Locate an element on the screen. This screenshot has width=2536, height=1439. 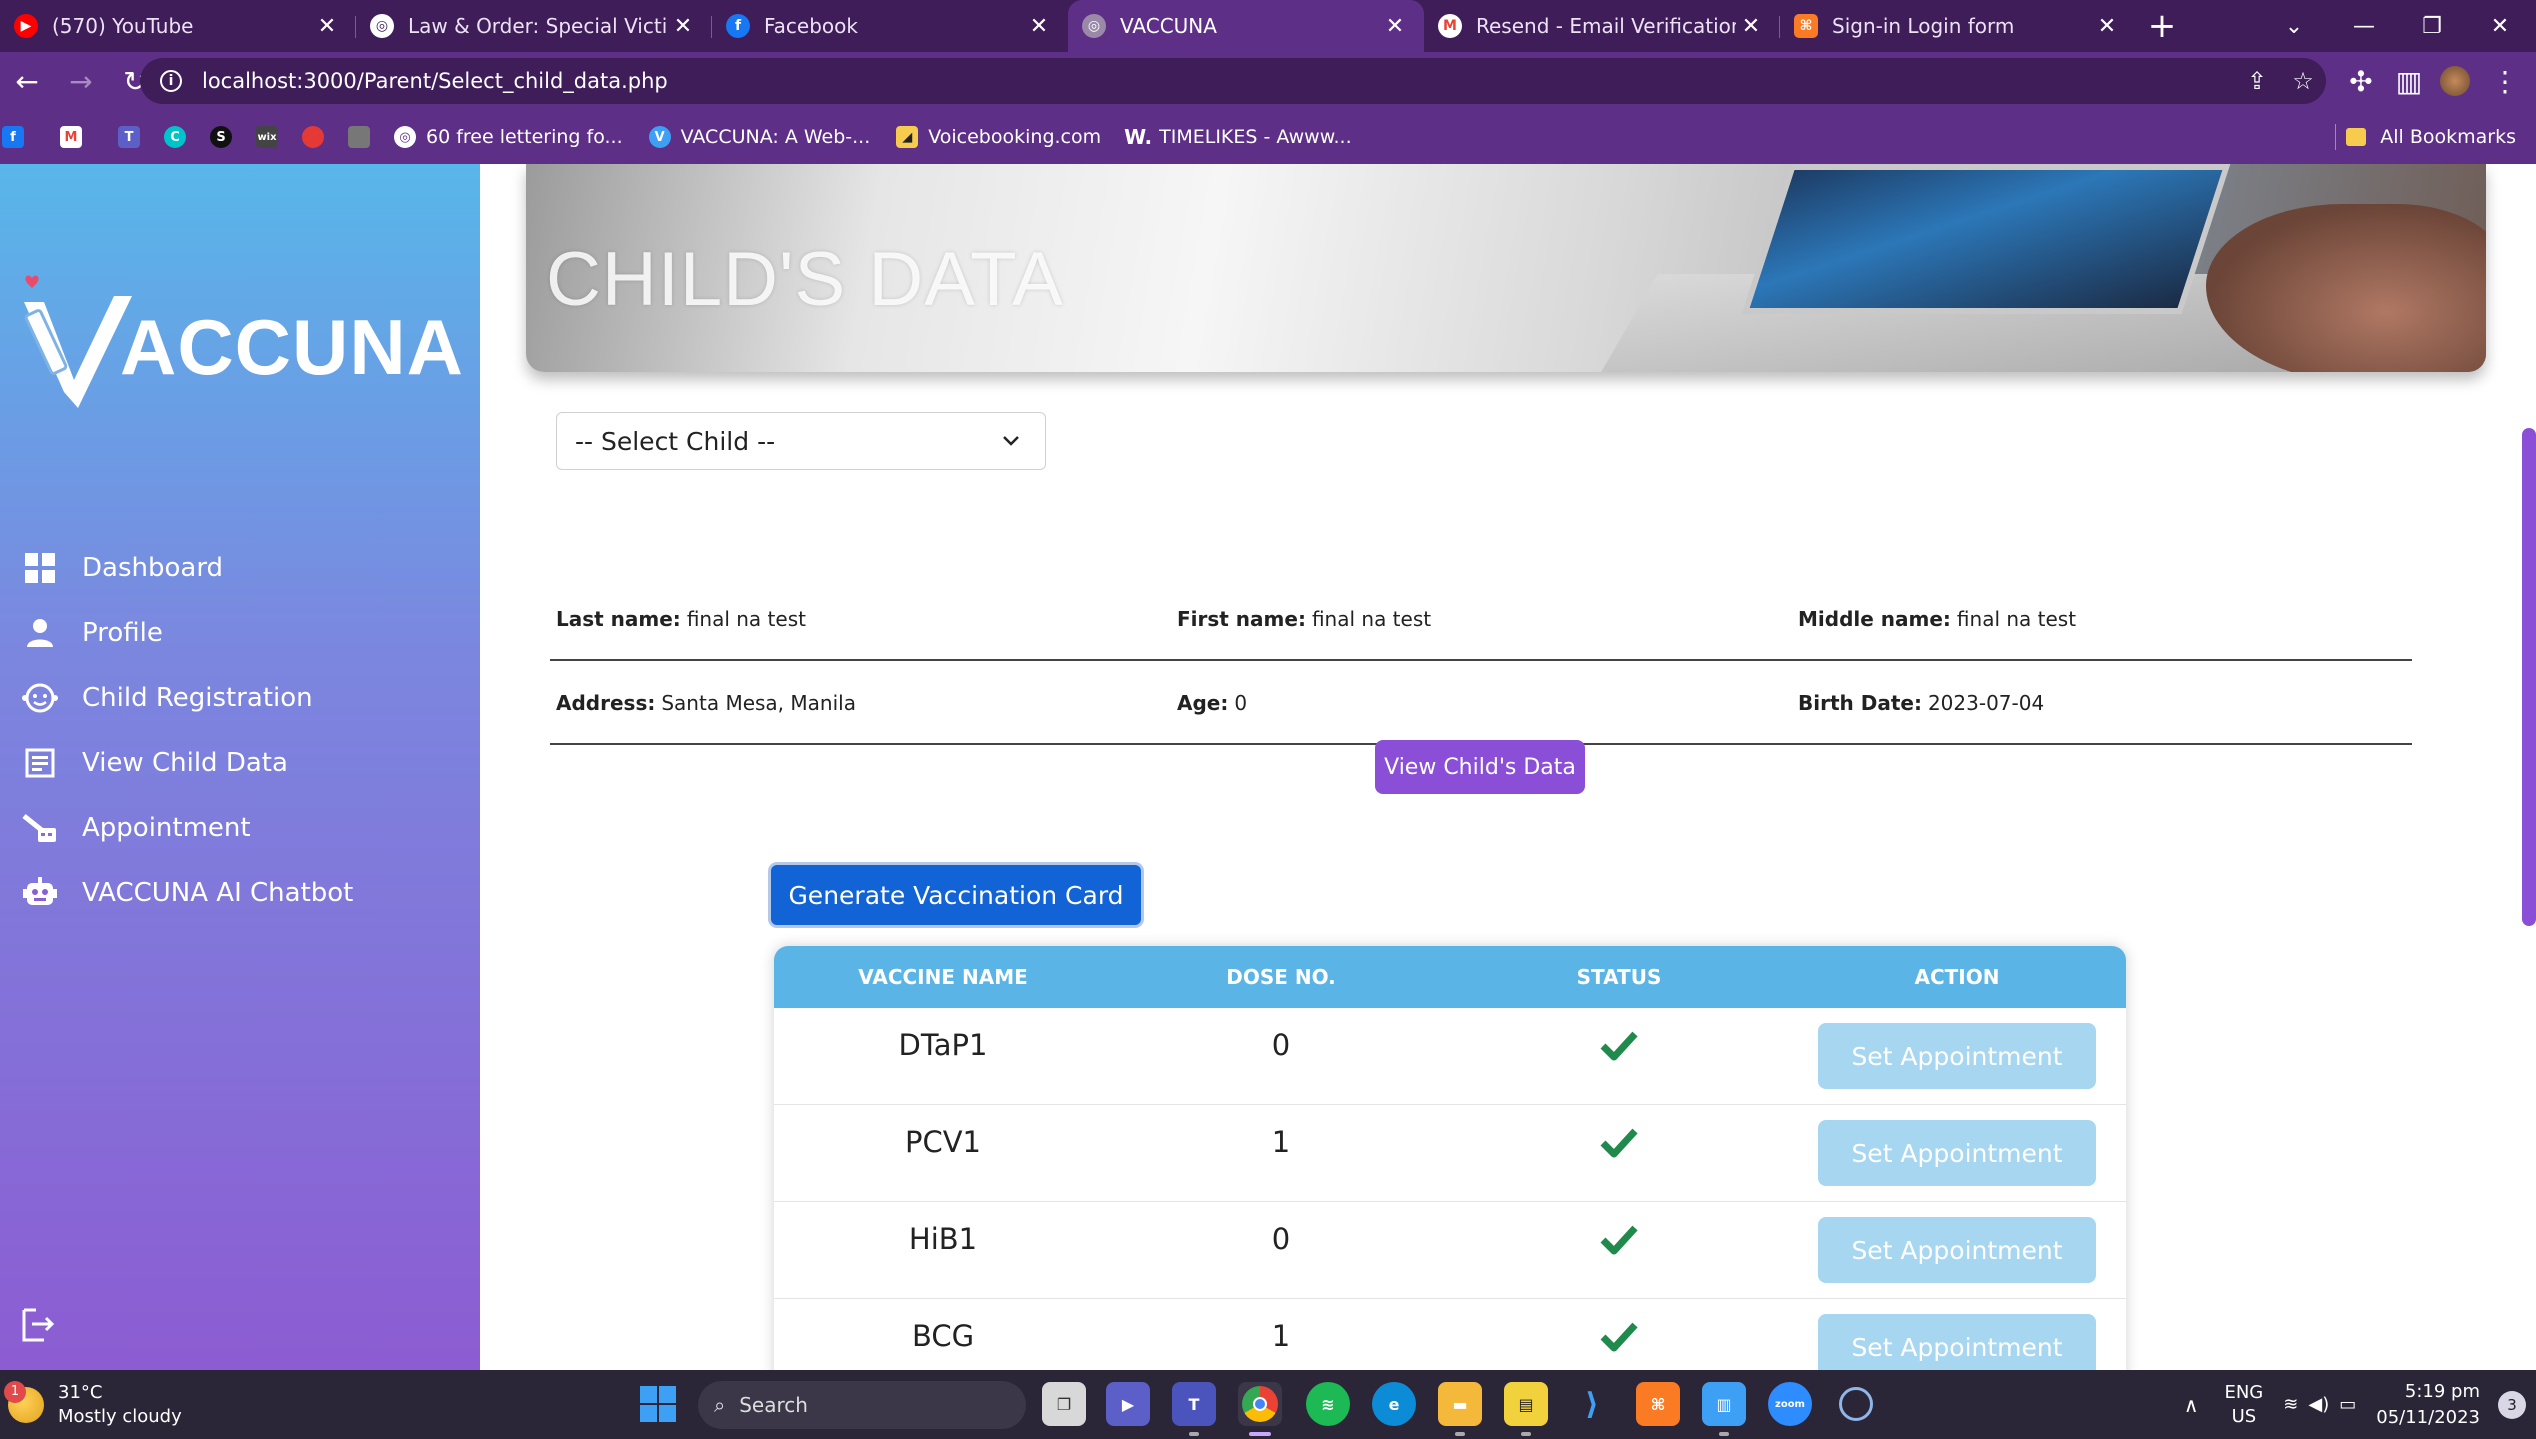
tab-title: VACCUNA is located at coordinates (1168, 26).